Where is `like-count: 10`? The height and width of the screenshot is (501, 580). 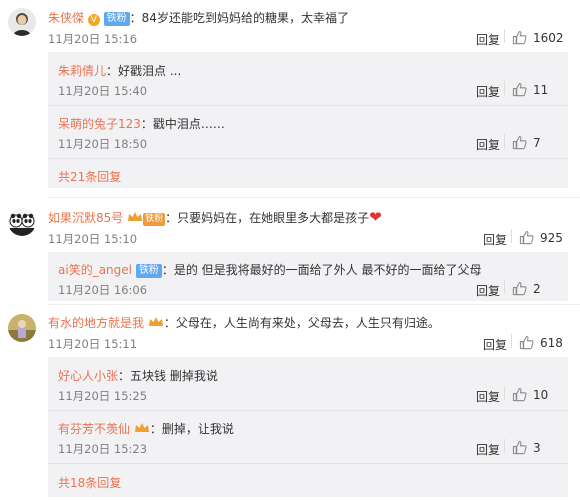 like-count: 10 is located at coordinates (541, 394).